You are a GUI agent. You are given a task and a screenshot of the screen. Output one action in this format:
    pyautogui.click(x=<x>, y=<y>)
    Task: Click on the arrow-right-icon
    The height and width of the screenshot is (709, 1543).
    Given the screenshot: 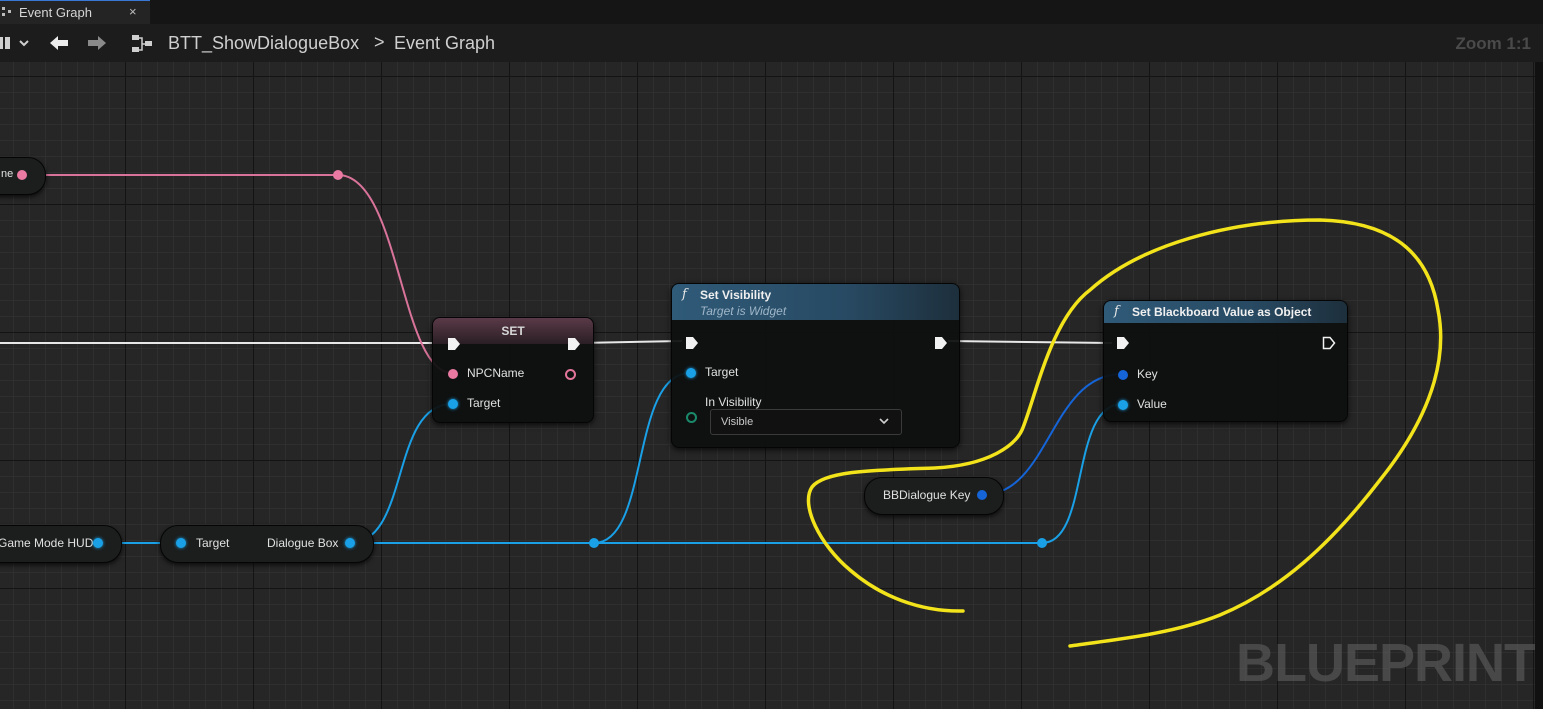 What is the action you would take?
    pyautogui.click(x=97, y=45)
    